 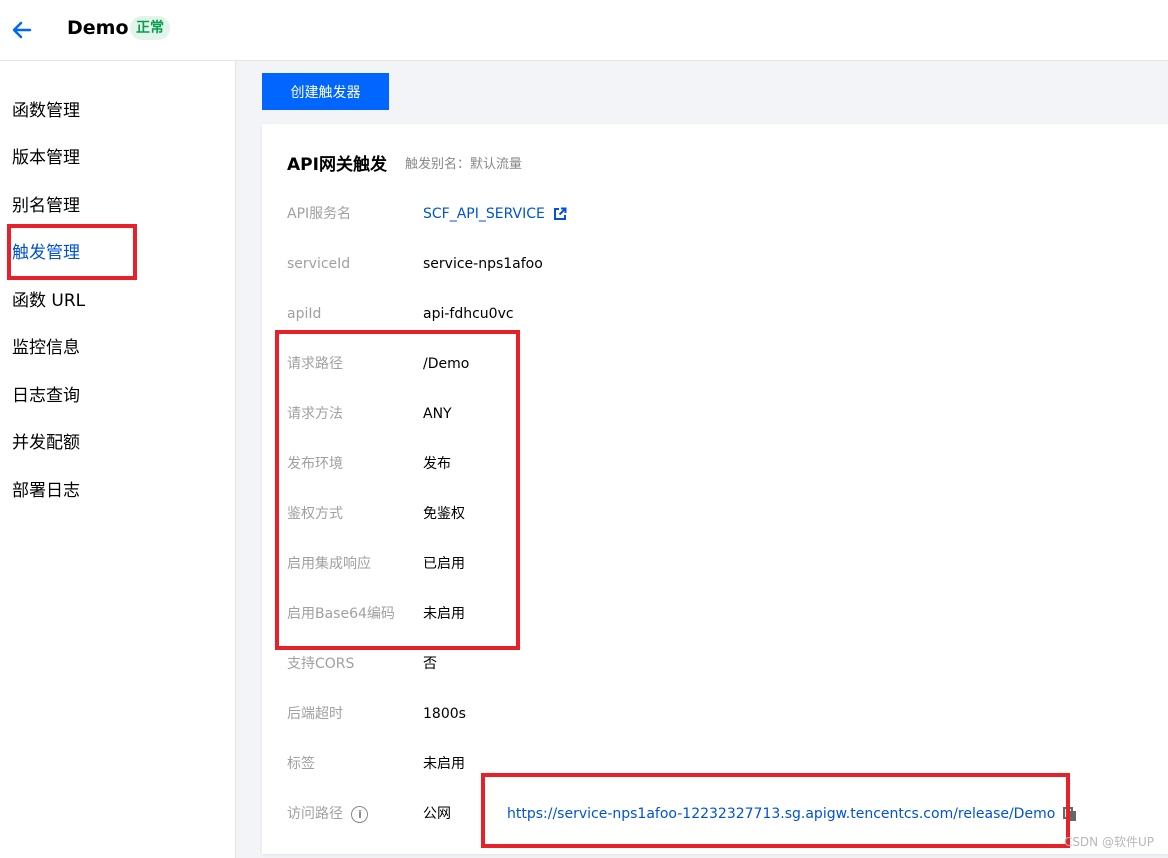 What do you see at coordinates (315, 414) in the screenshot?
I see `label-request-method: 请求方法` at bounding box center [315, 414].